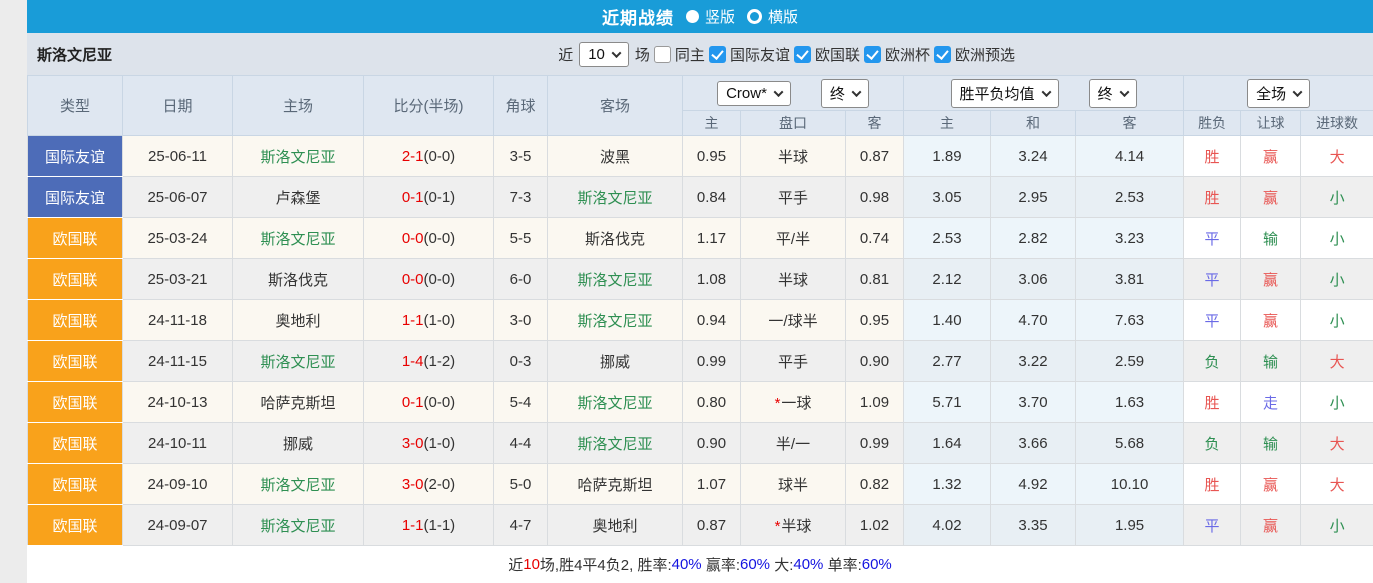 The image size is (1373, 583). Describe the element at coordinates (429, 197) in the screenshot. I see `match-score: 0-1(0-1)` at that location.